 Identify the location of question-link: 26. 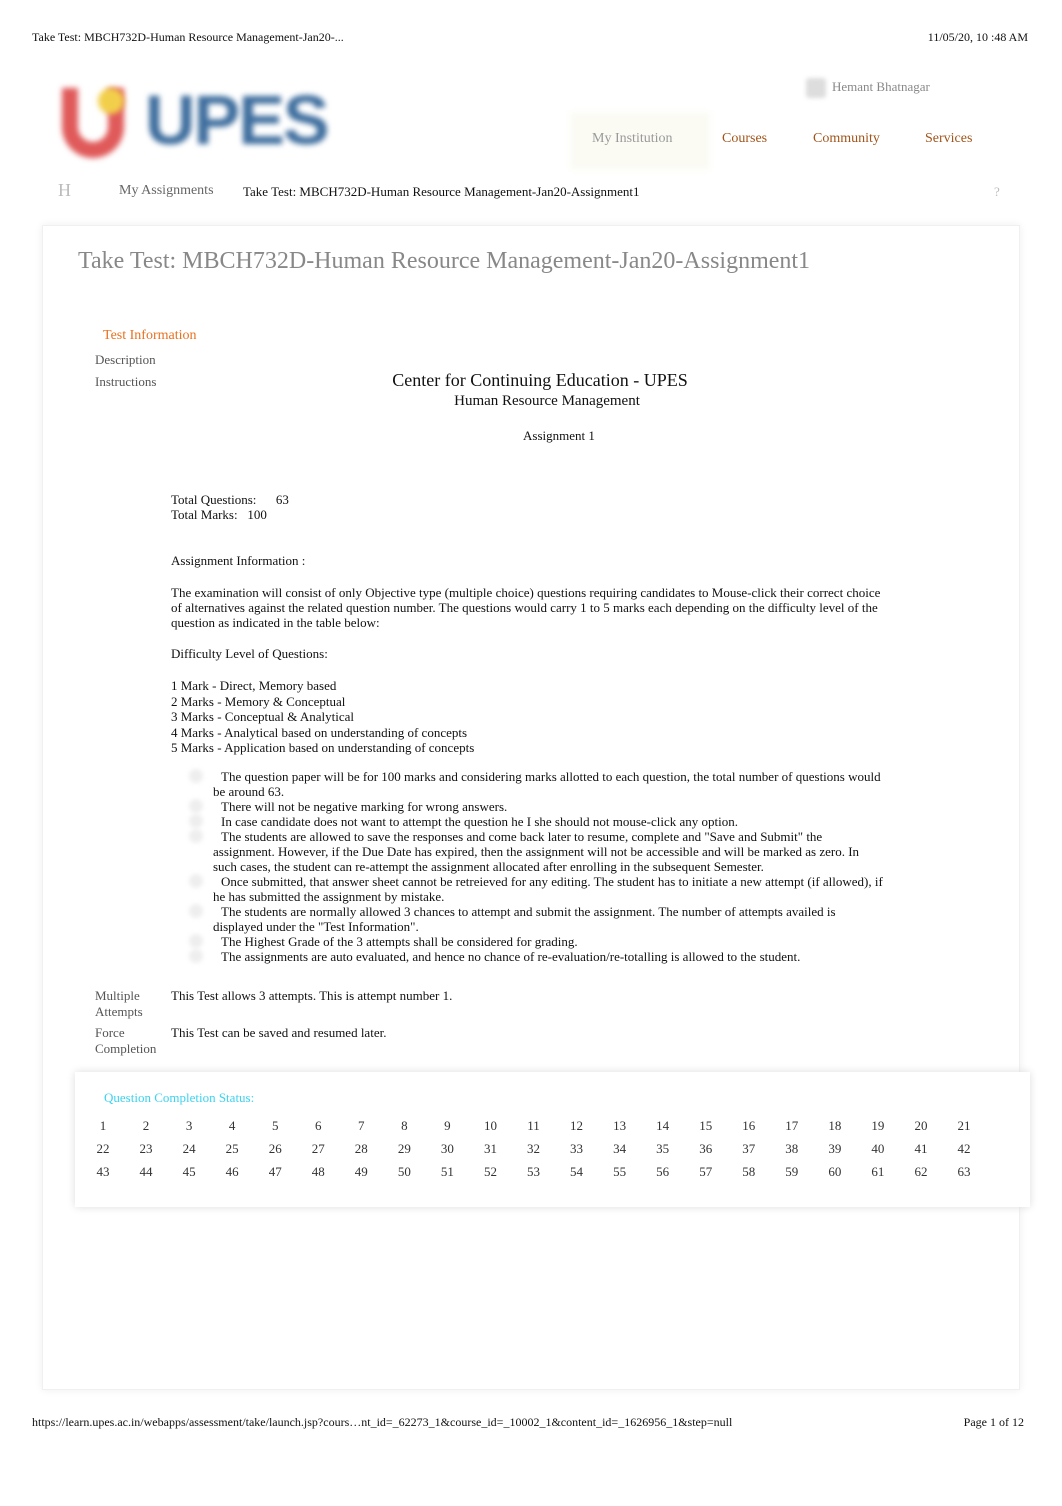
(275, 1149).